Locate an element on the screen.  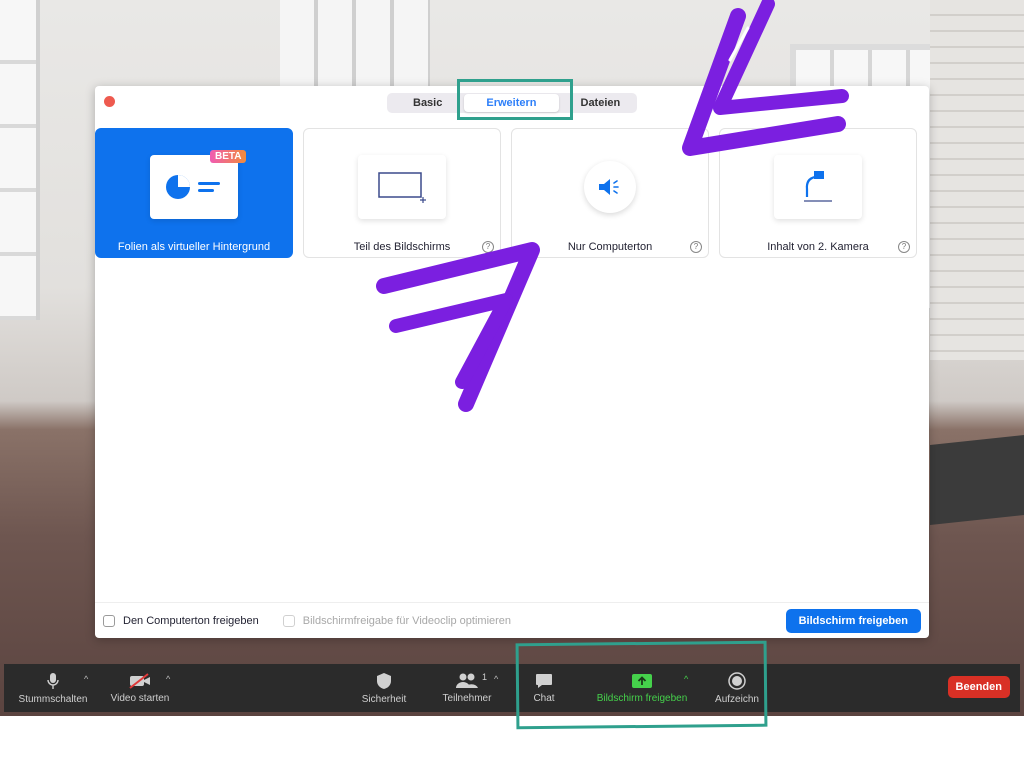
share-screen-toolbar-button: Bildschirm freigeben is located at coordinates (642, 688).